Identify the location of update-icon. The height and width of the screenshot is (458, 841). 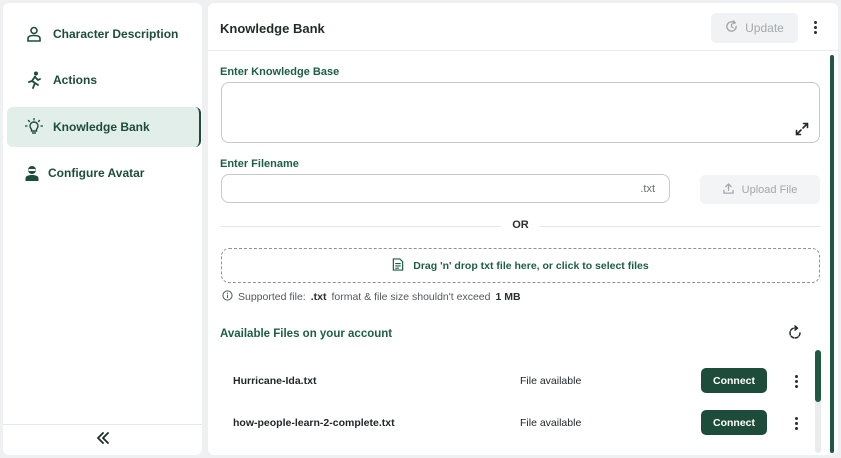
(731, 28).